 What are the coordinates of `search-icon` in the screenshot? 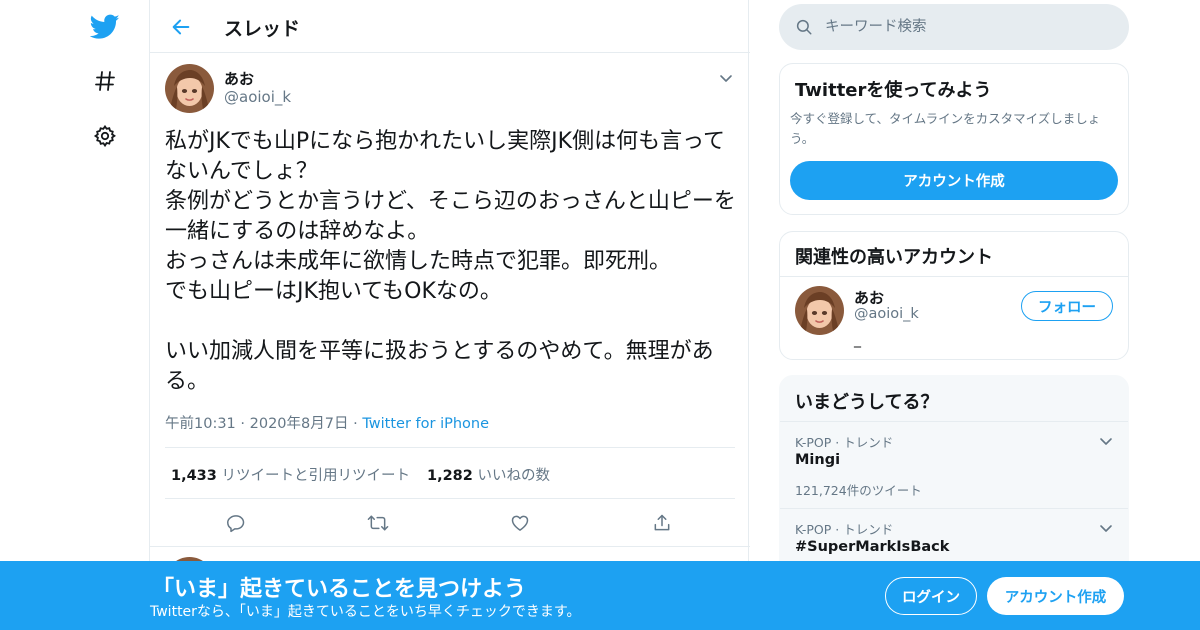 It's located at (804, 27).